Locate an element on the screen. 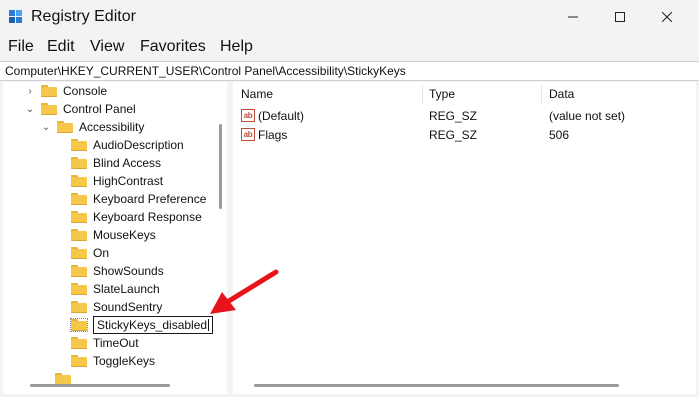 The height and width of the screenshot is (397, 699). tree-item-soundsentry: SoundSentry is located at coordinates (116, 307).